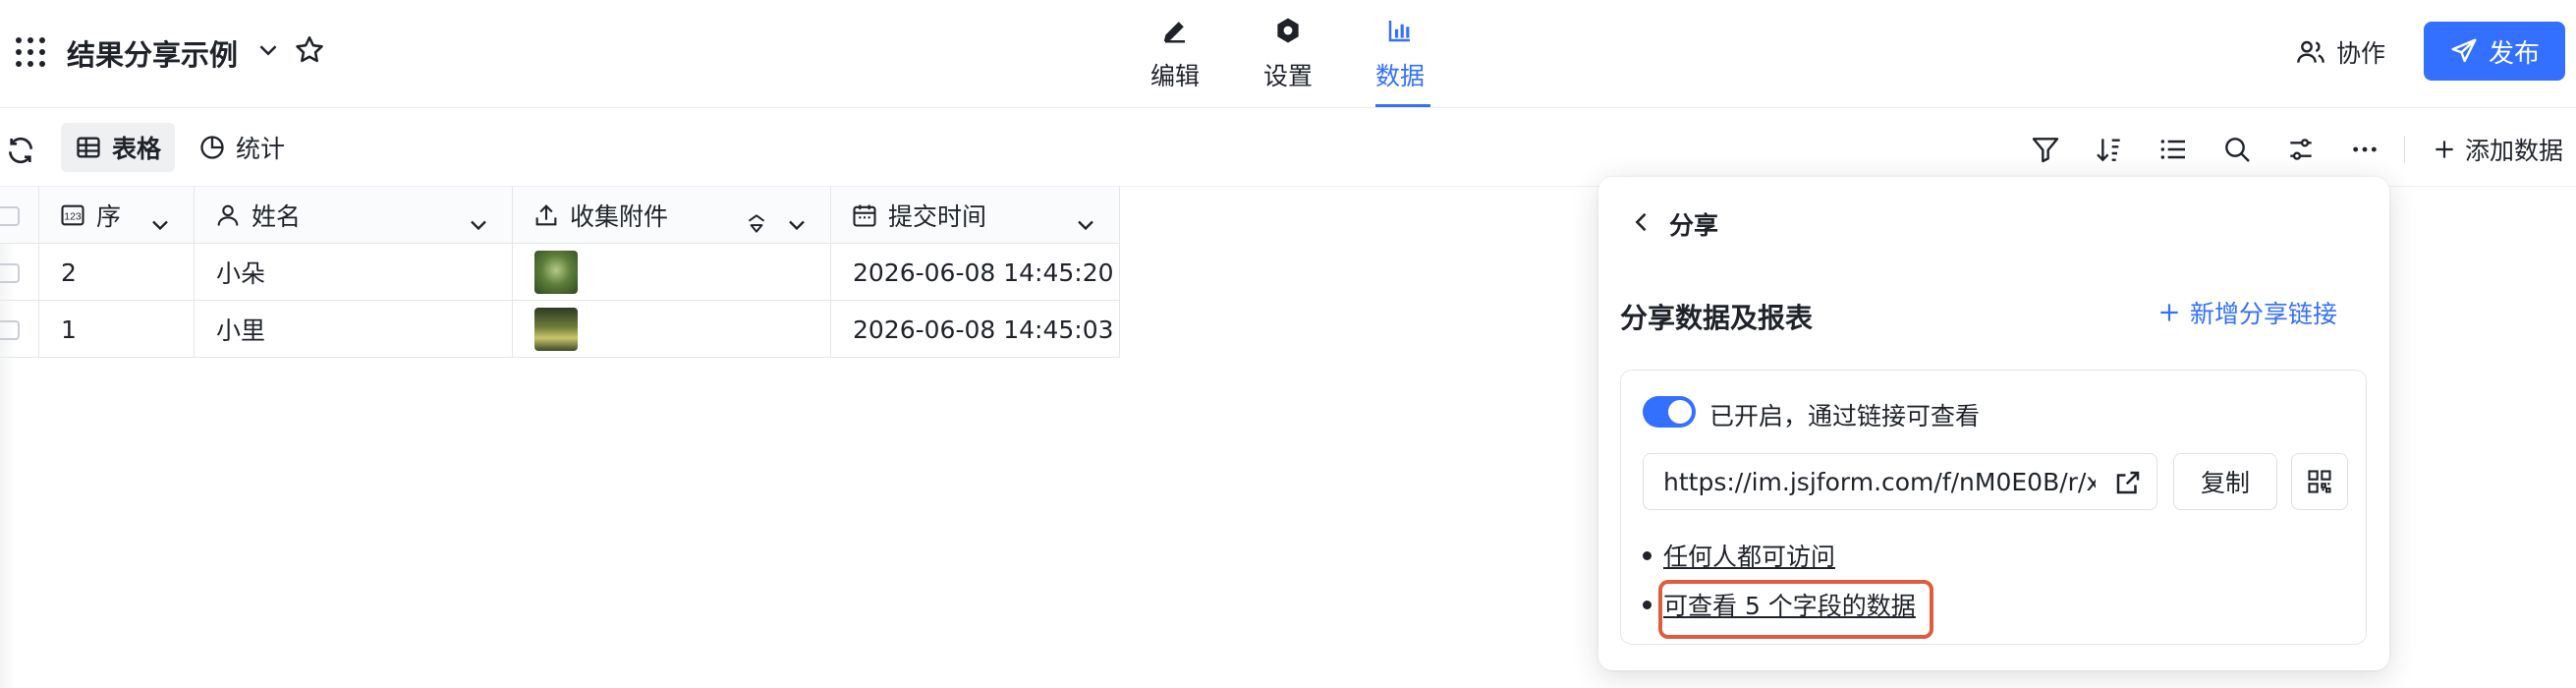  What do you see at coordinates (1641, 222) in the screenshot?
I see `back-arrow-icon` at bounding box center [1641, 222].